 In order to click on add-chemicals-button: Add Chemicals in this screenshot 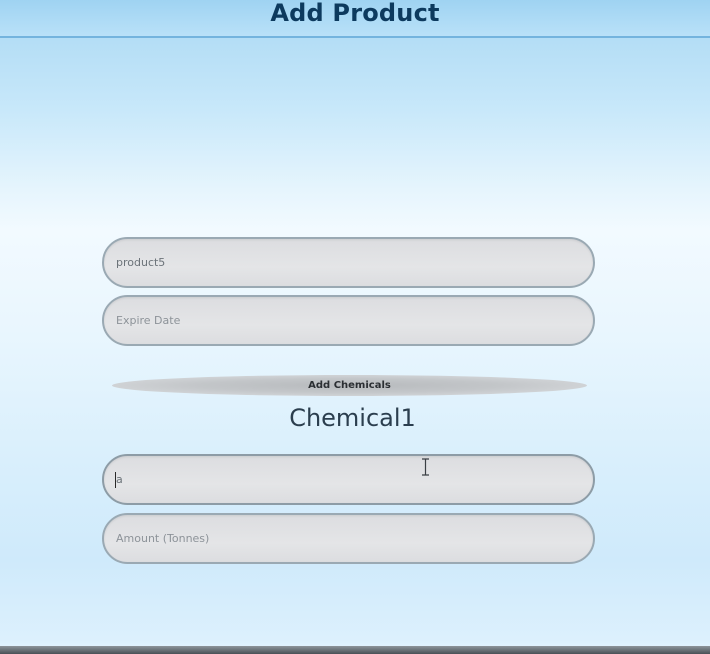, I will do `click(349, 385)`.